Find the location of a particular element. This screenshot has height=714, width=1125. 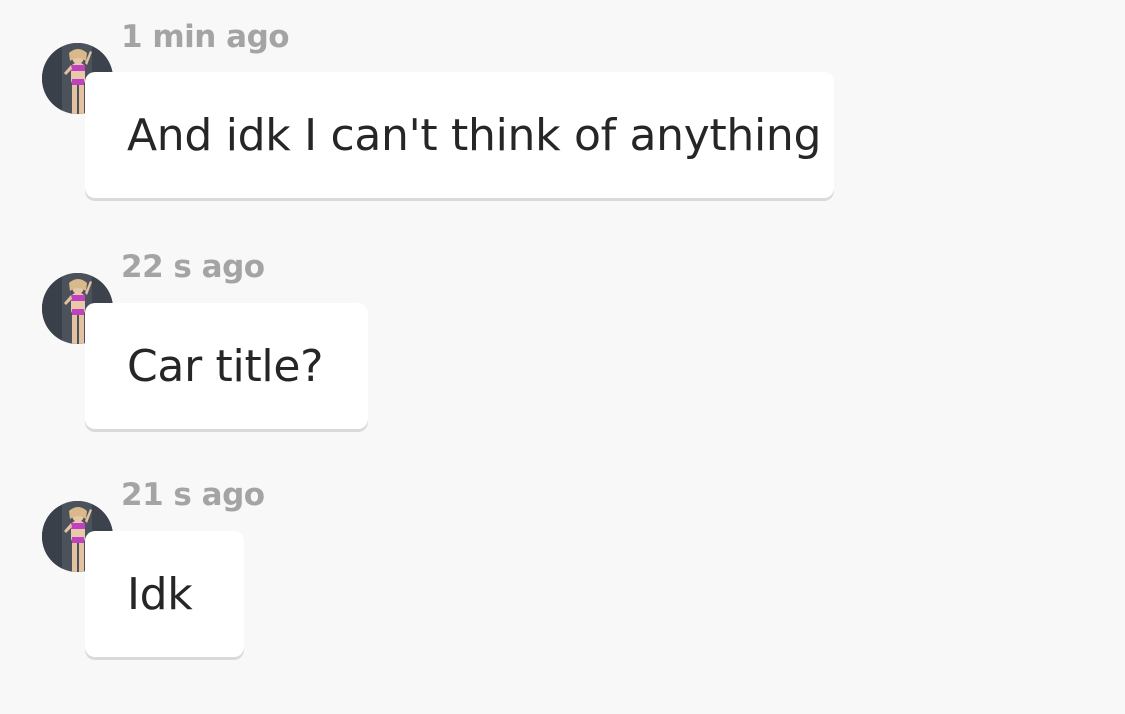

message-timestamp: 22 s ago is located at coordinates (193, 267).